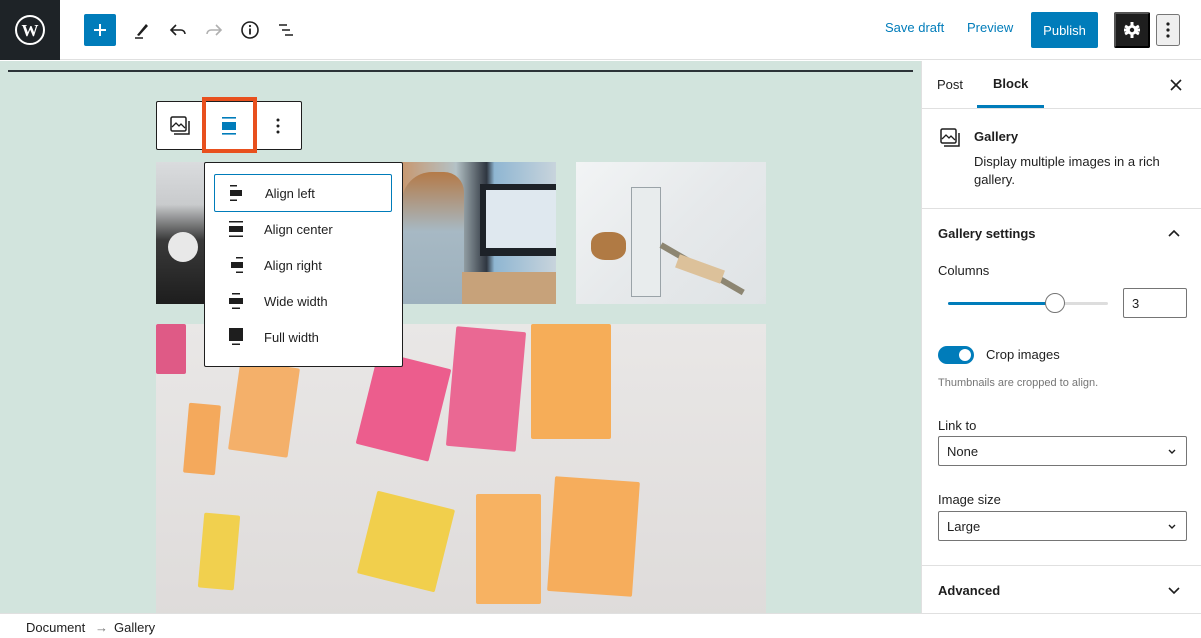 Image resolution: width=1201 pixels, height=638 pixels. I want to click on image-size-label: Image size, so click(969, 499).